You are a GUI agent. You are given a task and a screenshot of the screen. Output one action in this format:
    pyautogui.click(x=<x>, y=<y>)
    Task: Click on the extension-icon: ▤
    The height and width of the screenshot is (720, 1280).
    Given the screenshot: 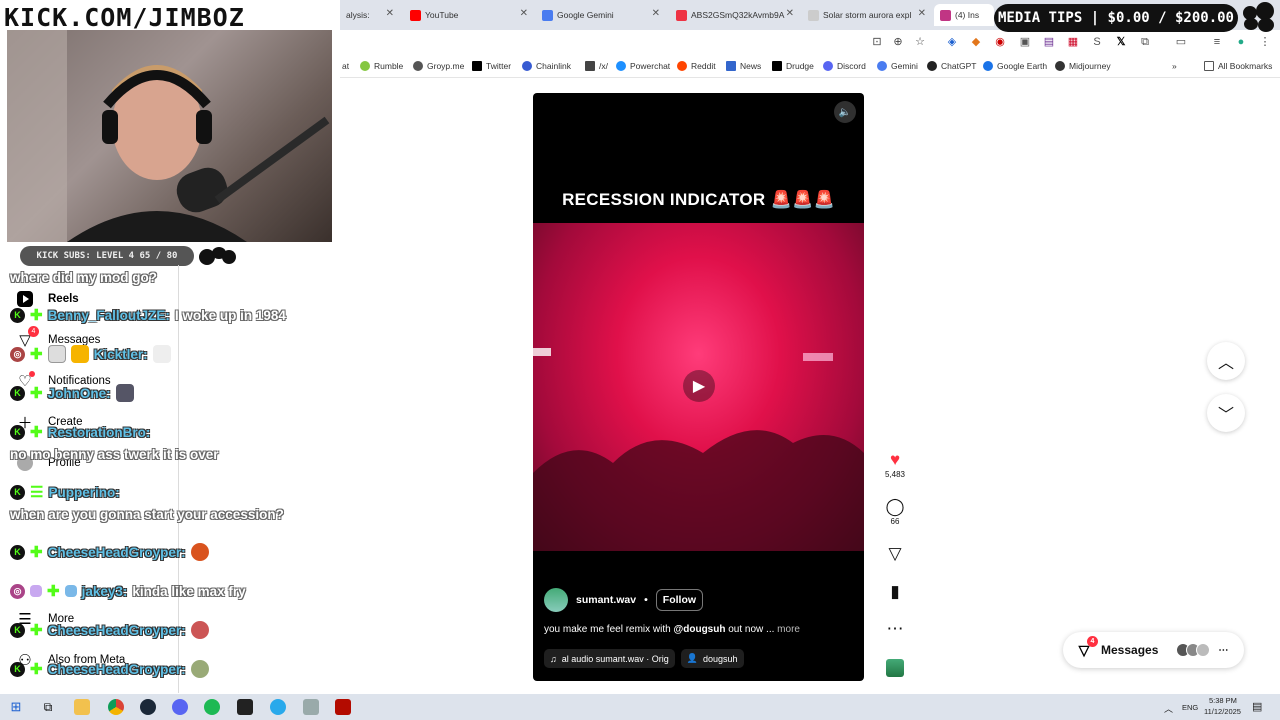 What is the action you would take?
    pyautogui.click(x=1049, y=42)
    